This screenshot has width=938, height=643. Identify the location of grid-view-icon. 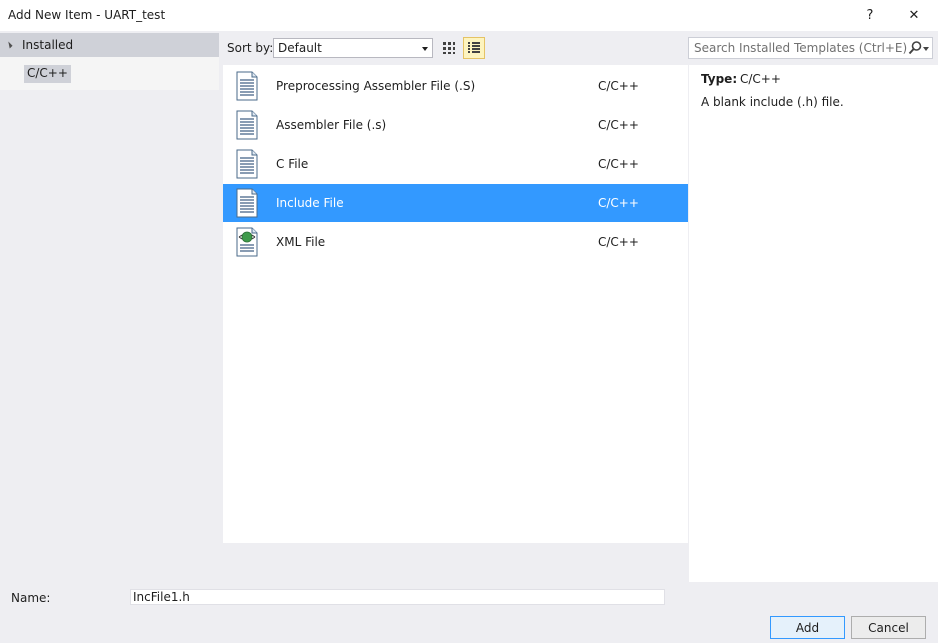
(449, 48).